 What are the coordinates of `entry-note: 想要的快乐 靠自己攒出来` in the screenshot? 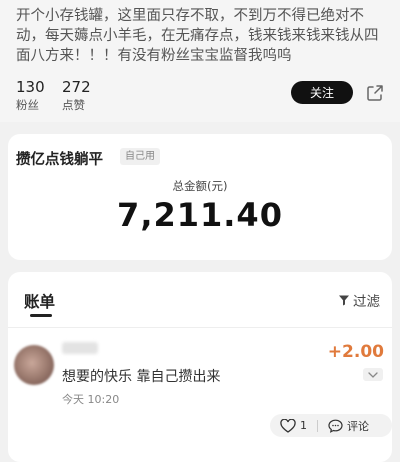 It's located at (141, 377).